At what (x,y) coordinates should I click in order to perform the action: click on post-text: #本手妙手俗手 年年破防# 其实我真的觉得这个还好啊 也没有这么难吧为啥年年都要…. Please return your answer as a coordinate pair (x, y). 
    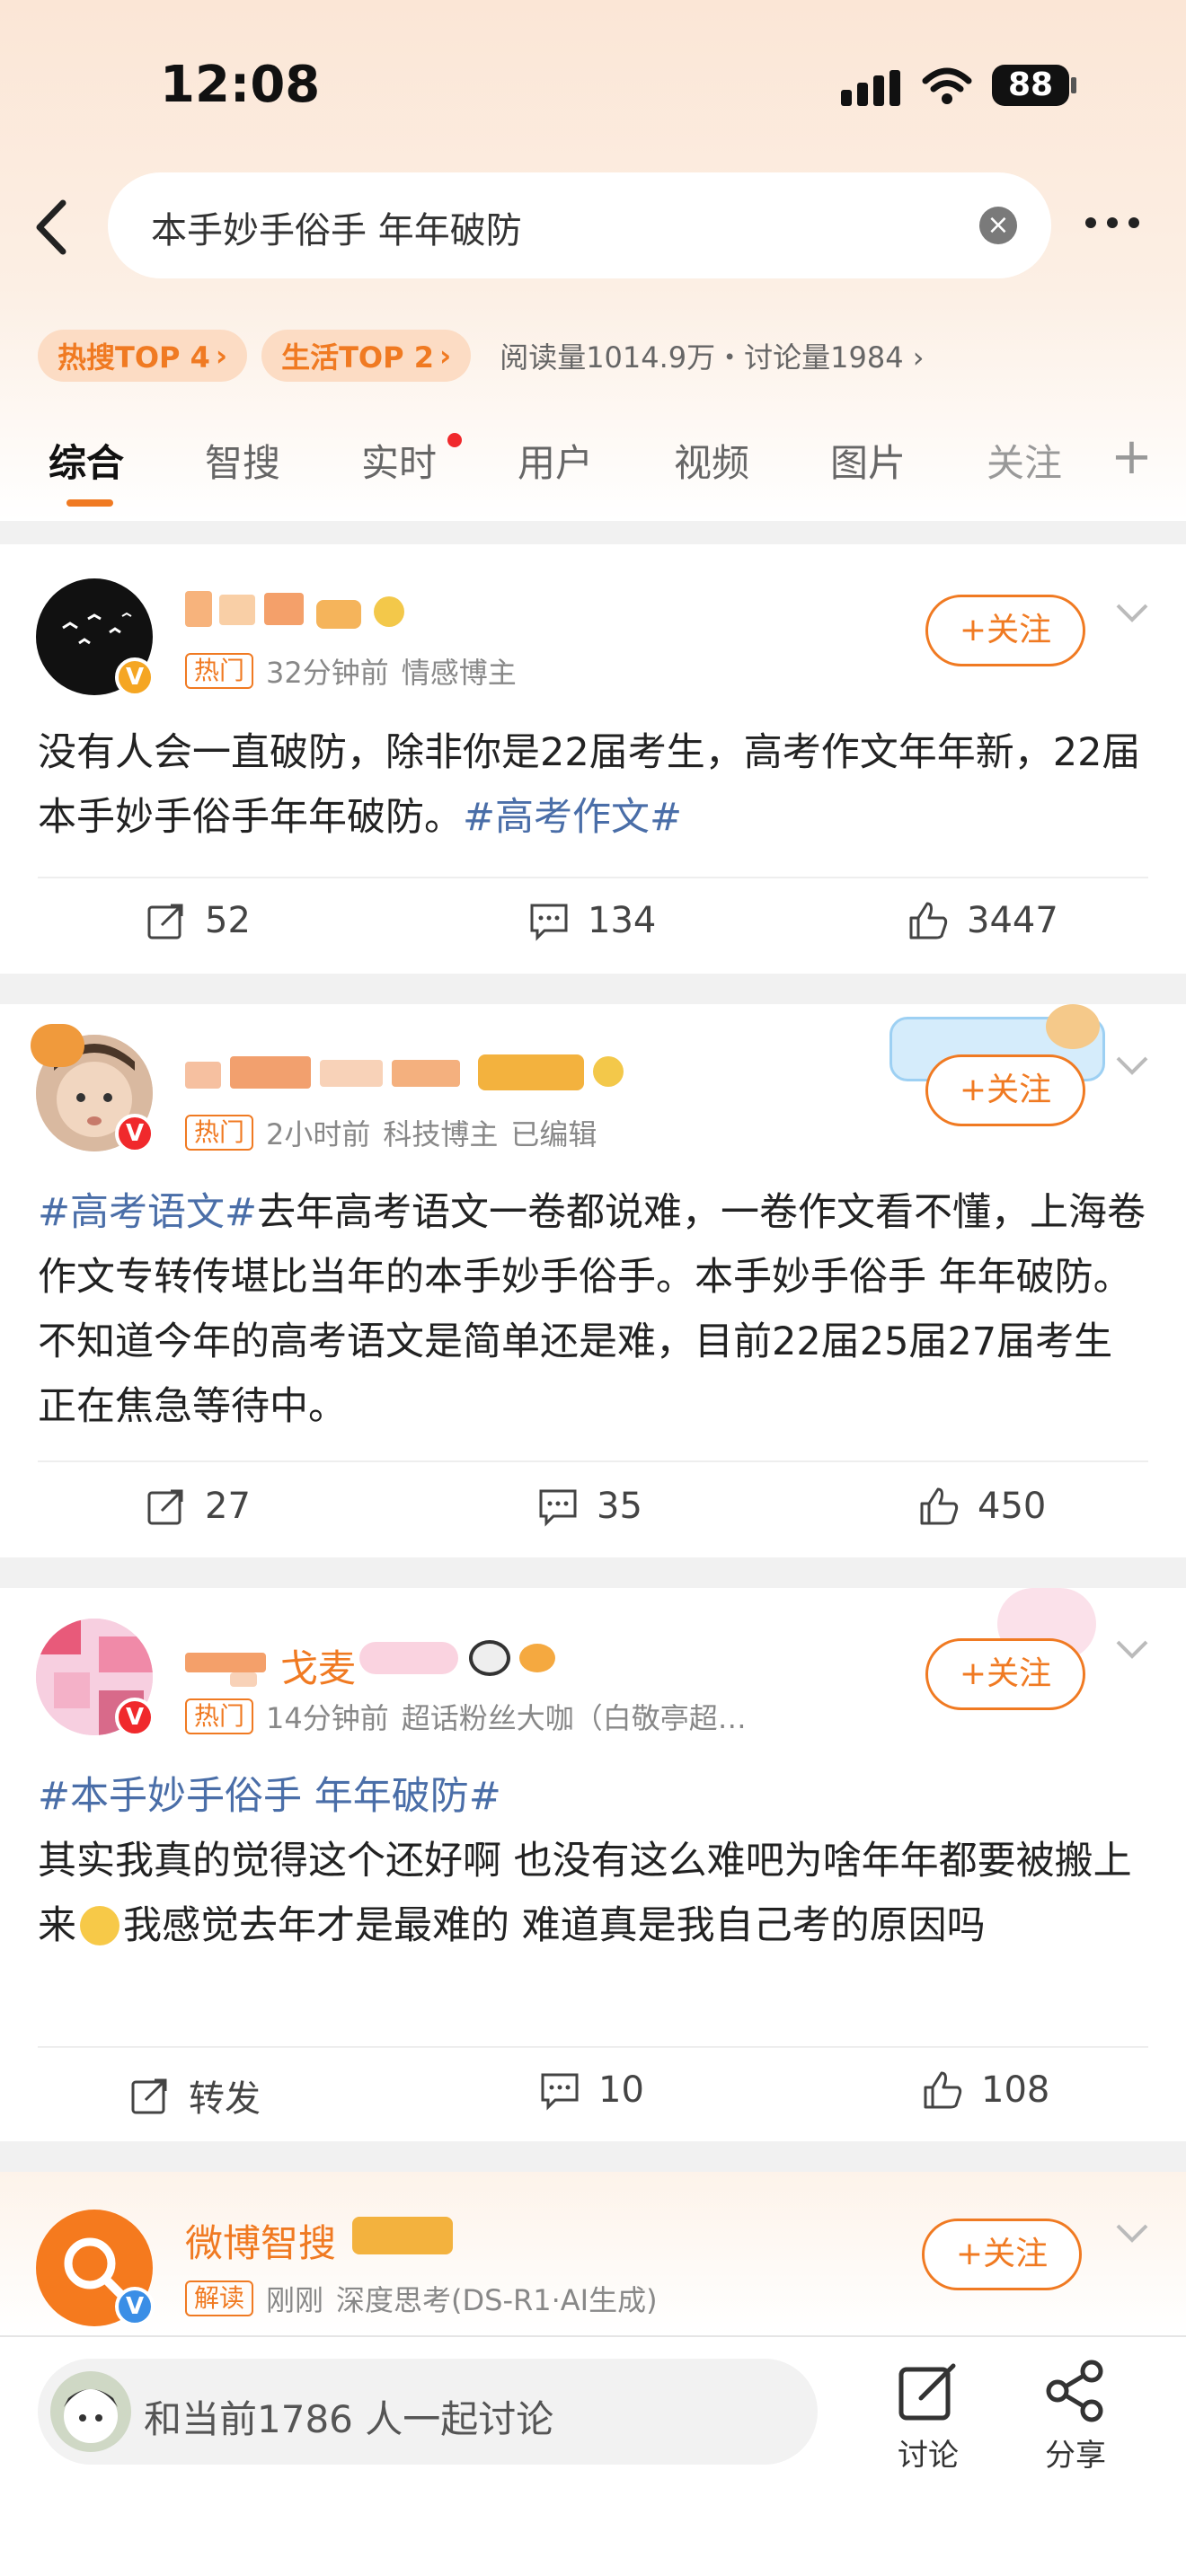
    Looking at the image, I should click on (593, 1861).